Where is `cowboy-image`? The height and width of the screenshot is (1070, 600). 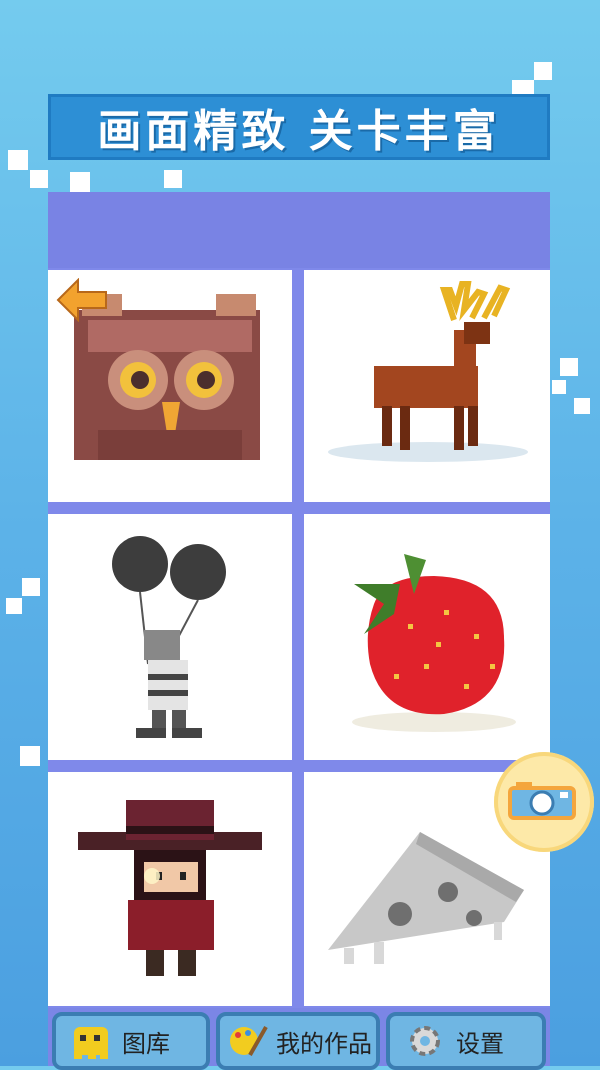 cowboy-image is located at coordinates (170, 888).